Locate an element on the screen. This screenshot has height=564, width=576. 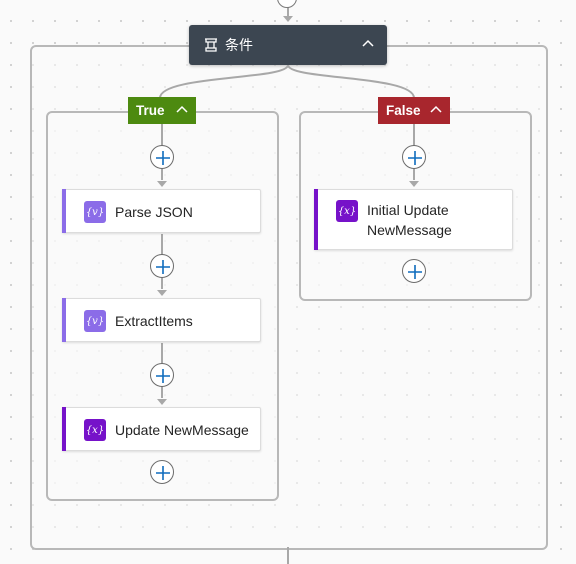
action-label: ExtractItems is located at coordinates (154, 321).